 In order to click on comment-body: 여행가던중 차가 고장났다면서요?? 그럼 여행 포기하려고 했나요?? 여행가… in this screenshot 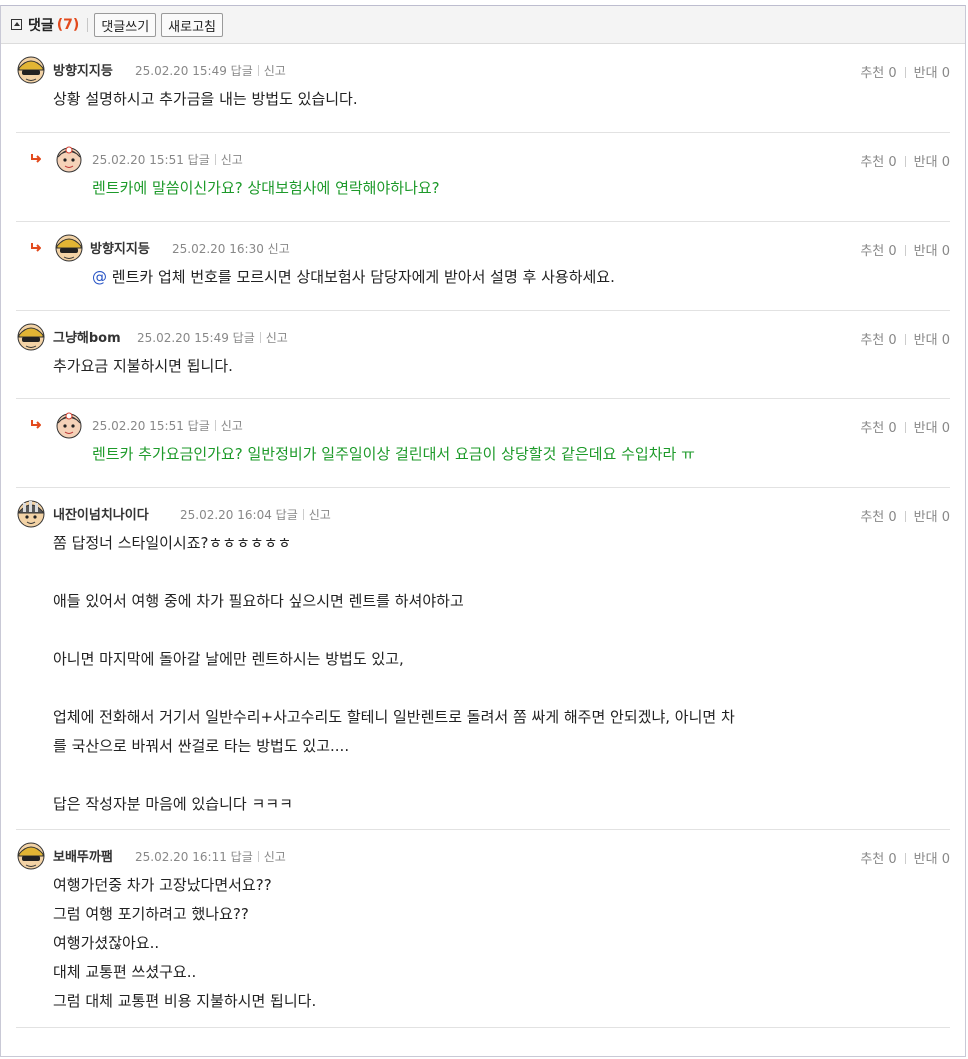, I will do `click(185, 943)`.